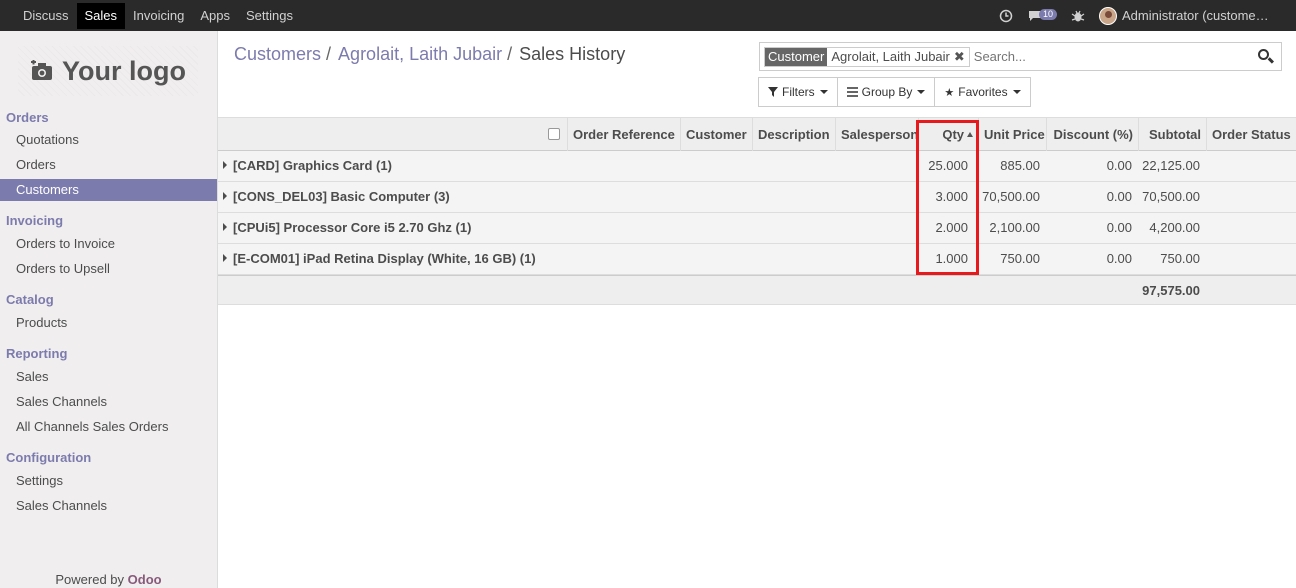 This screenshot has width=1296, height=588. I want to click on group-unit-price: 2,100.00, so click(1014, 227).